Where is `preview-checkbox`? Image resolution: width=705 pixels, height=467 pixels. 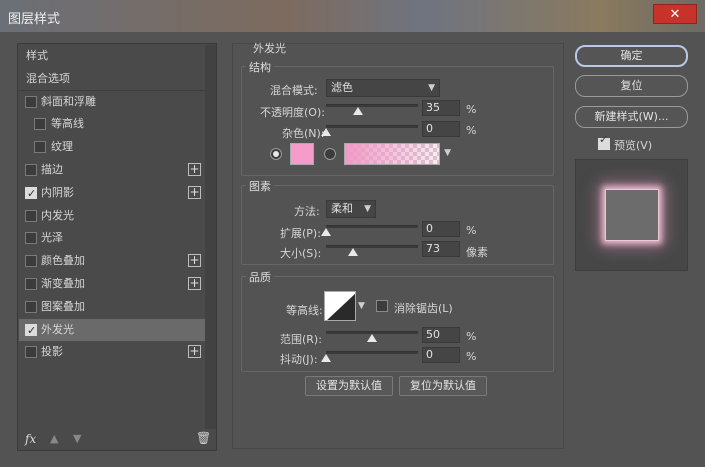 preview-checkbox is located at coordinates (604, 141).